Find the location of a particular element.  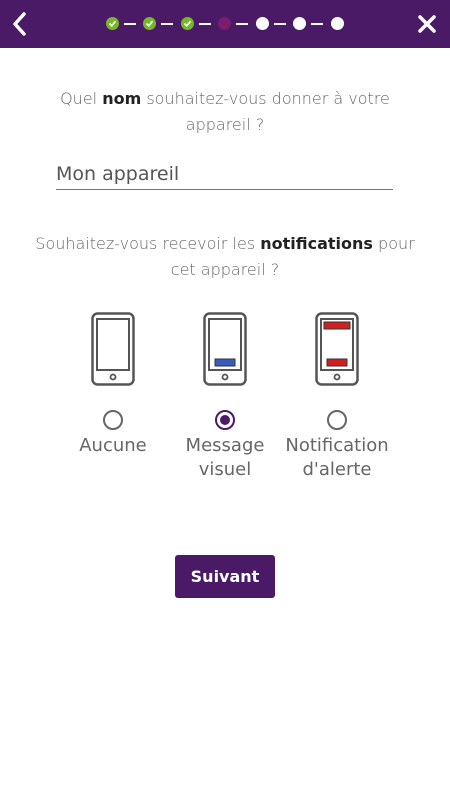

step-3-done is located at coordinates (187, 23).